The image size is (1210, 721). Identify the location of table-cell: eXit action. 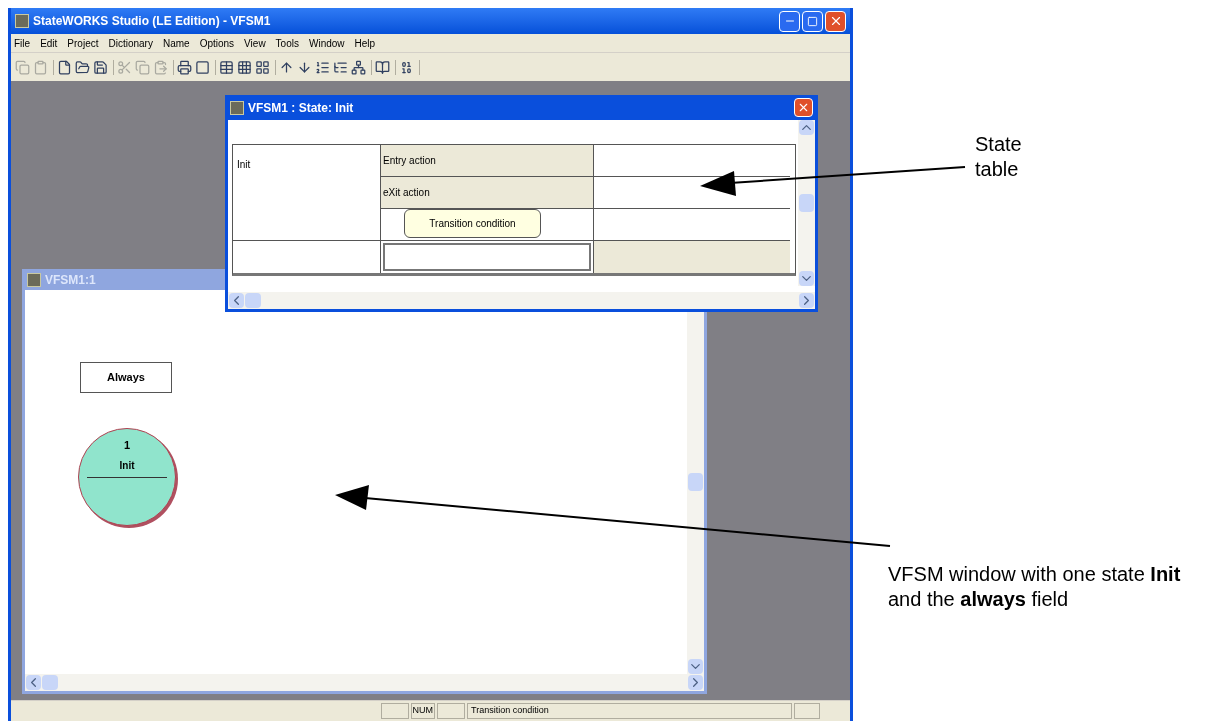
(487, 193).